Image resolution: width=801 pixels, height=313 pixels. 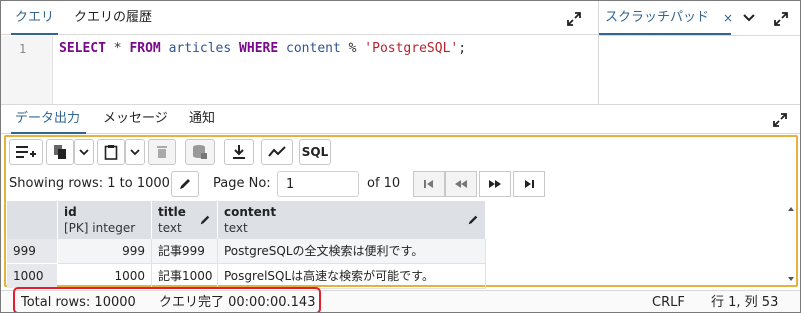 What do you see at coordinates (185, 276) in the screenshot?
I see `cell-title: 記事1000` at bounding box center [185, 276].